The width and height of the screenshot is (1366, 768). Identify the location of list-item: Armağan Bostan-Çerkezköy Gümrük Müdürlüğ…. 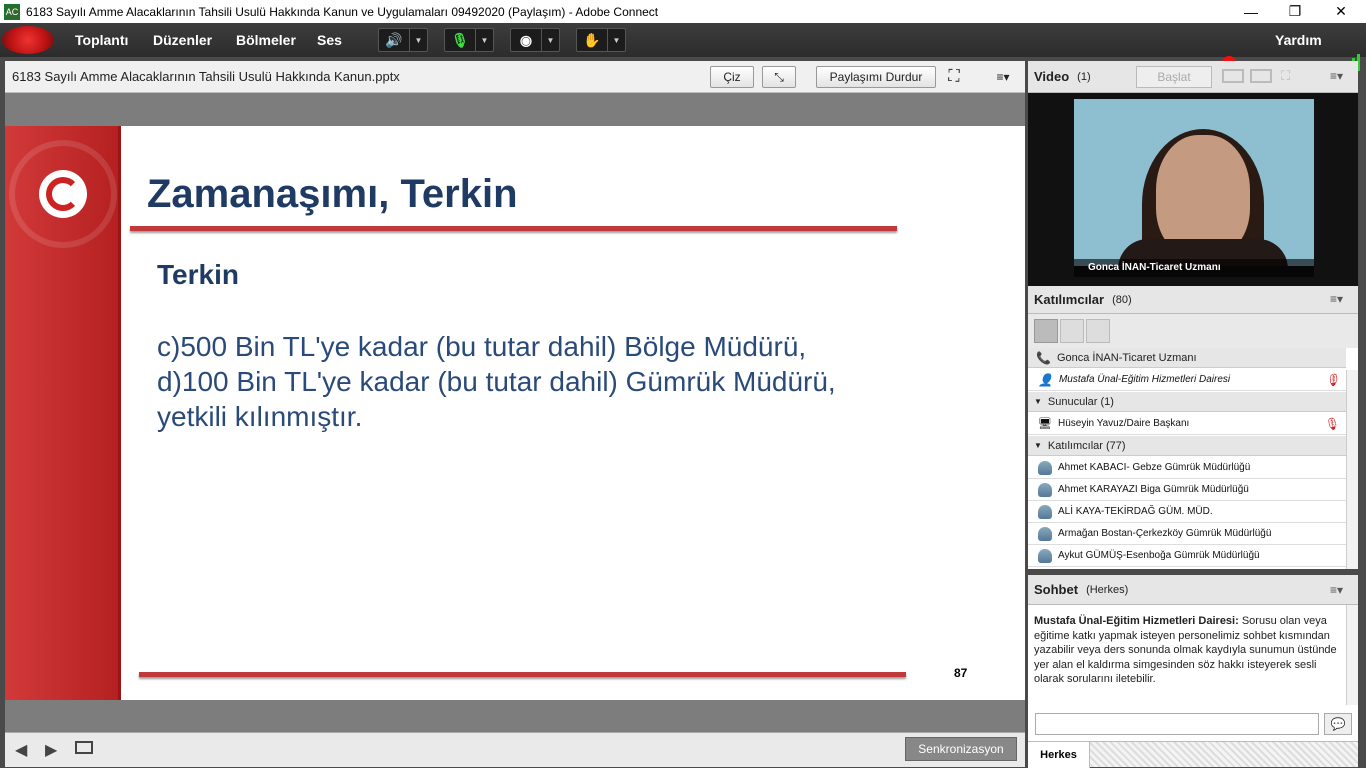
(1187, 534).